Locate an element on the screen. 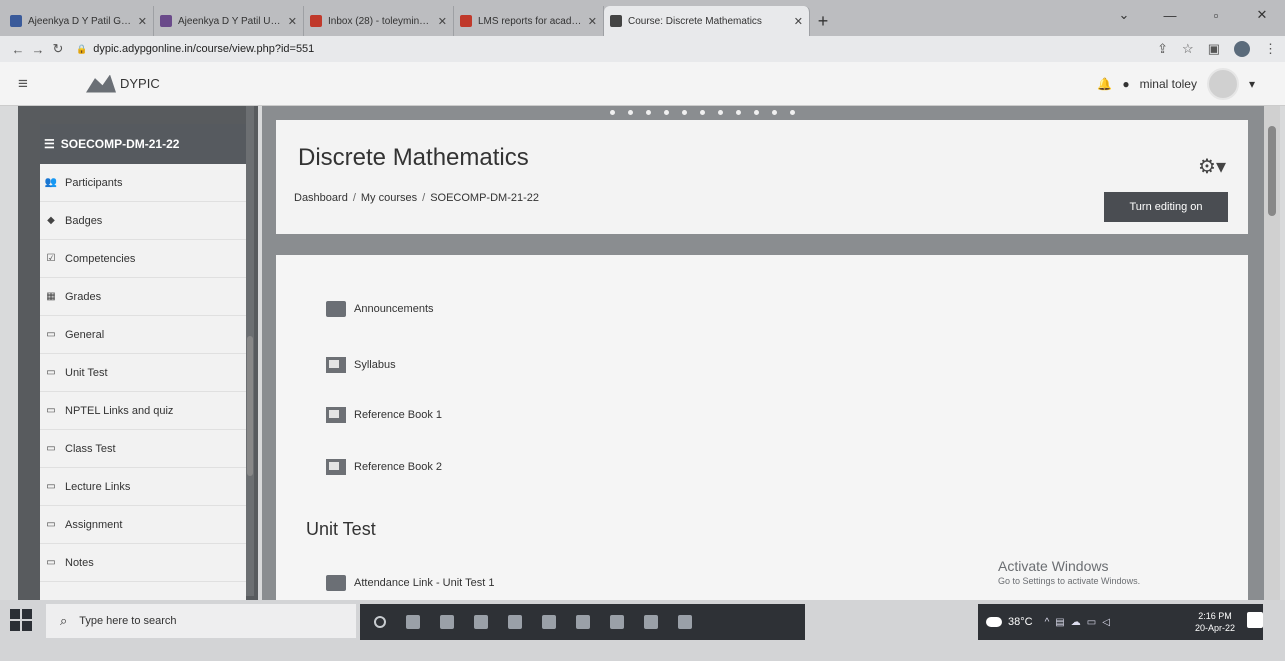 The width and height of the screenshot is (1285, 661). network-icon: ▤ is located at coordinates (1060, 622).